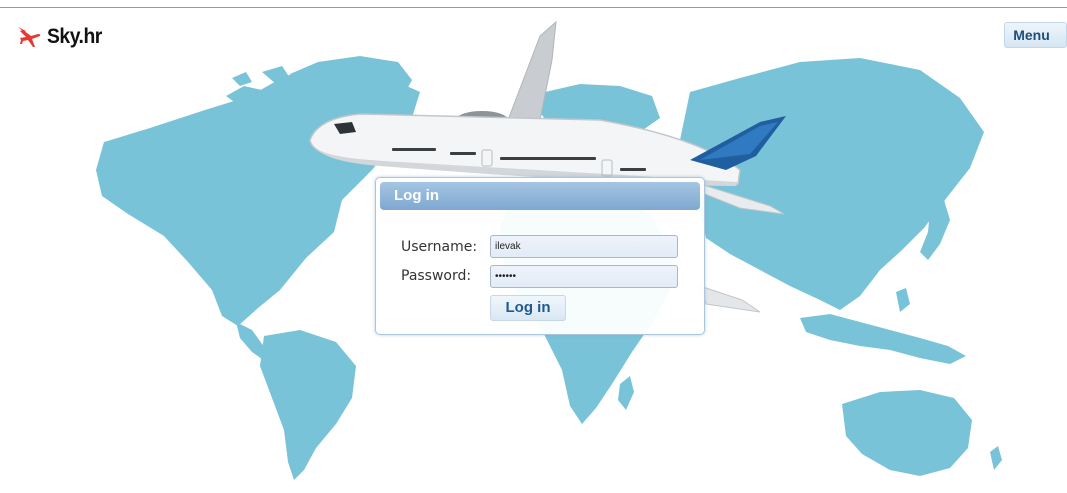 Image resolution: width=1067 pixels, height=493 pixels. What do you see at coordinates (626, 393) in the screenshot?
I see `madagascar-shape` at bounding box center [626, 393].